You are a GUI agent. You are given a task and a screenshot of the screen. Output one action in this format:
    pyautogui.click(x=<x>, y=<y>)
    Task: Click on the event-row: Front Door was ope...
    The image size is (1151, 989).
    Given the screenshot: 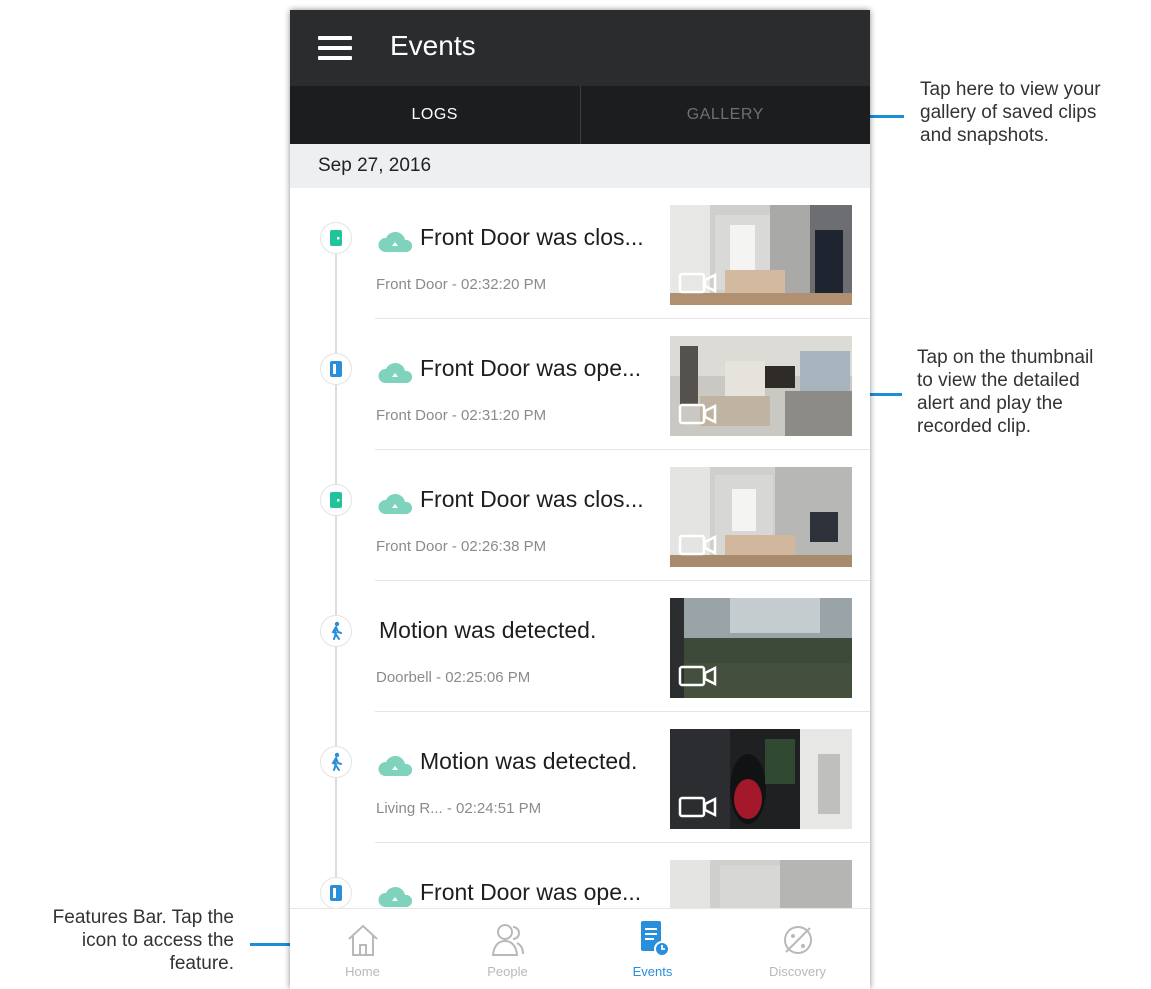 What is the action you would take?
    pyautogui.click(x=580, y=875)
    